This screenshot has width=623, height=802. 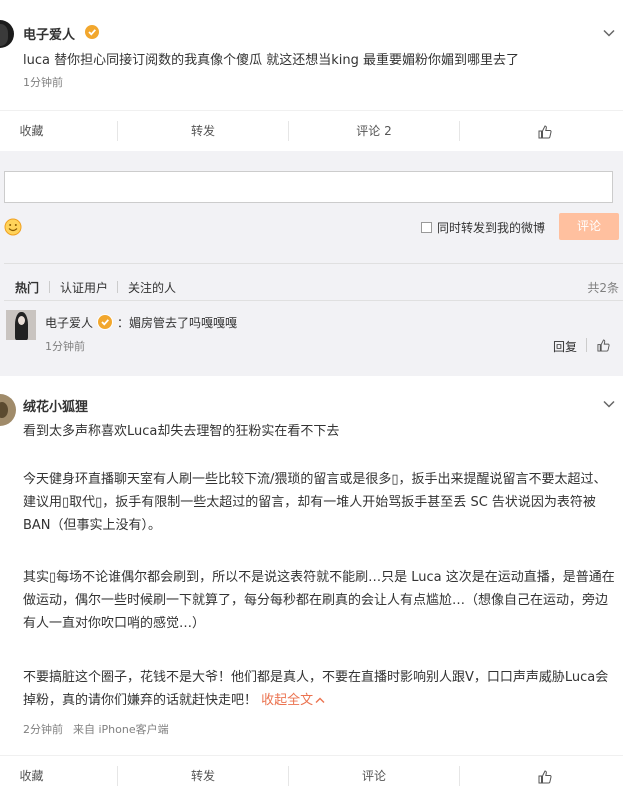 What do you see at coordinates (308, 187) in the screenshot?
I see `comment-input` at bounding box center [308, 187].